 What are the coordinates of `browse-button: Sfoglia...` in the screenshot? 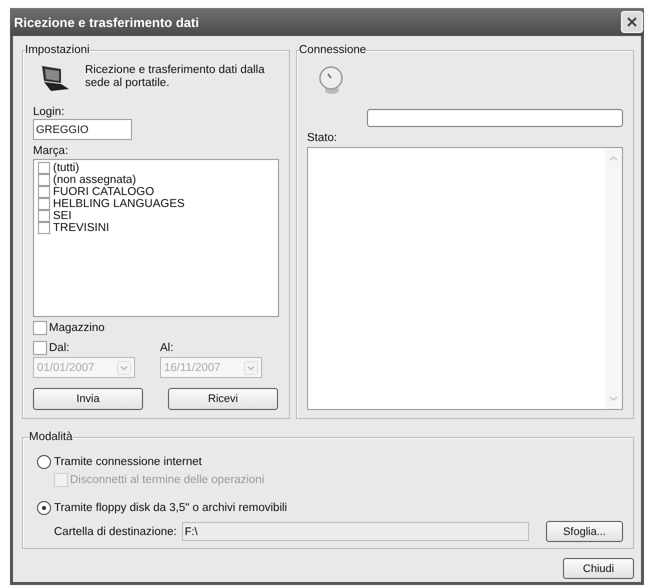 It's located at (584, 531).